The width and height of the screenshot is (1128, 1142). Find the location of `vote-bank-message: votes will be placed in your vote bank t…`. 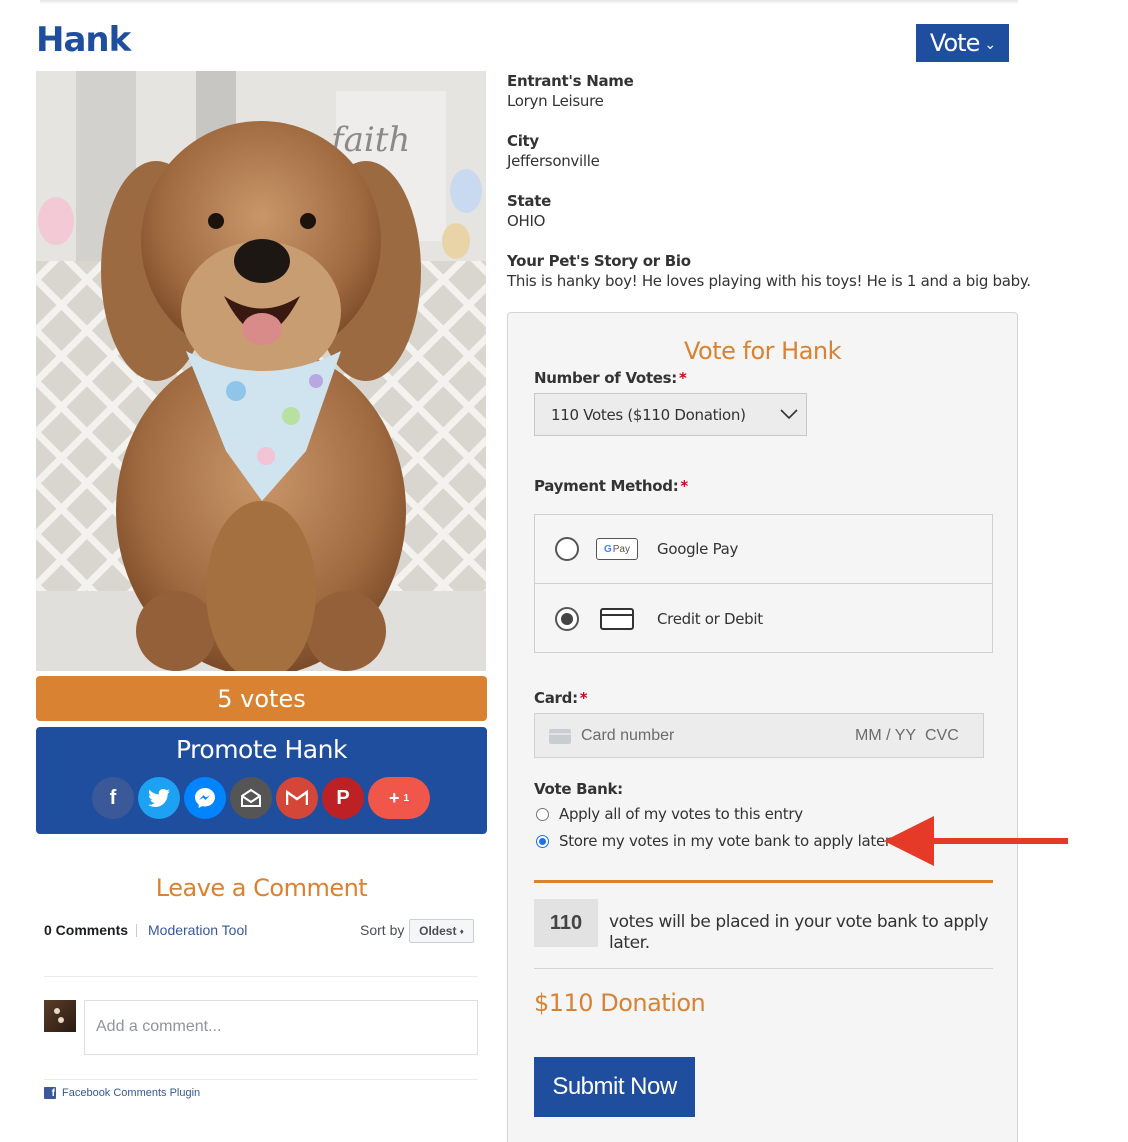

vote-bank-message: votes will be placed in your vote bank t… is located at coordinates (799, 932).